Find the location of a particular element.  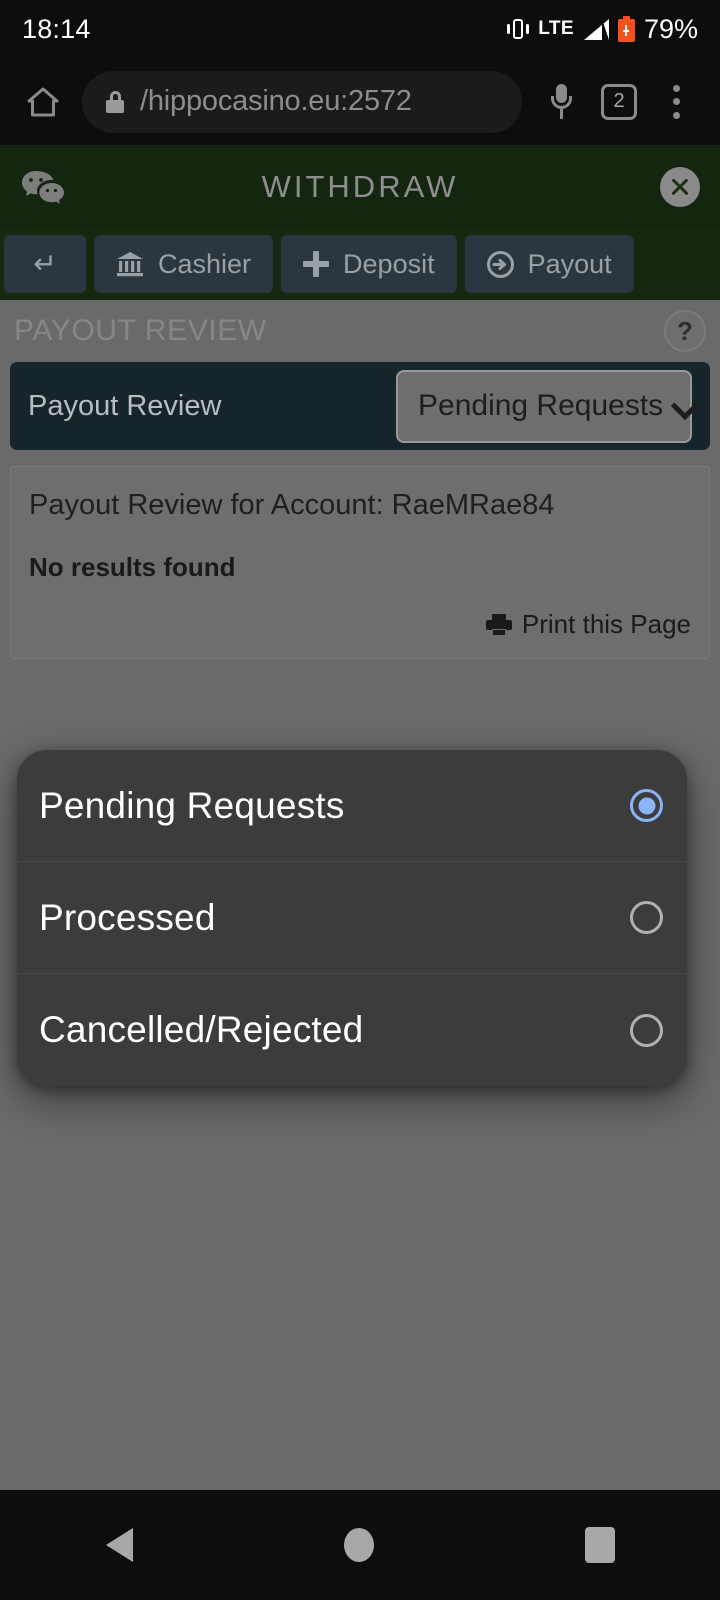

browser-menu-button is located at coordinates (677, 102).